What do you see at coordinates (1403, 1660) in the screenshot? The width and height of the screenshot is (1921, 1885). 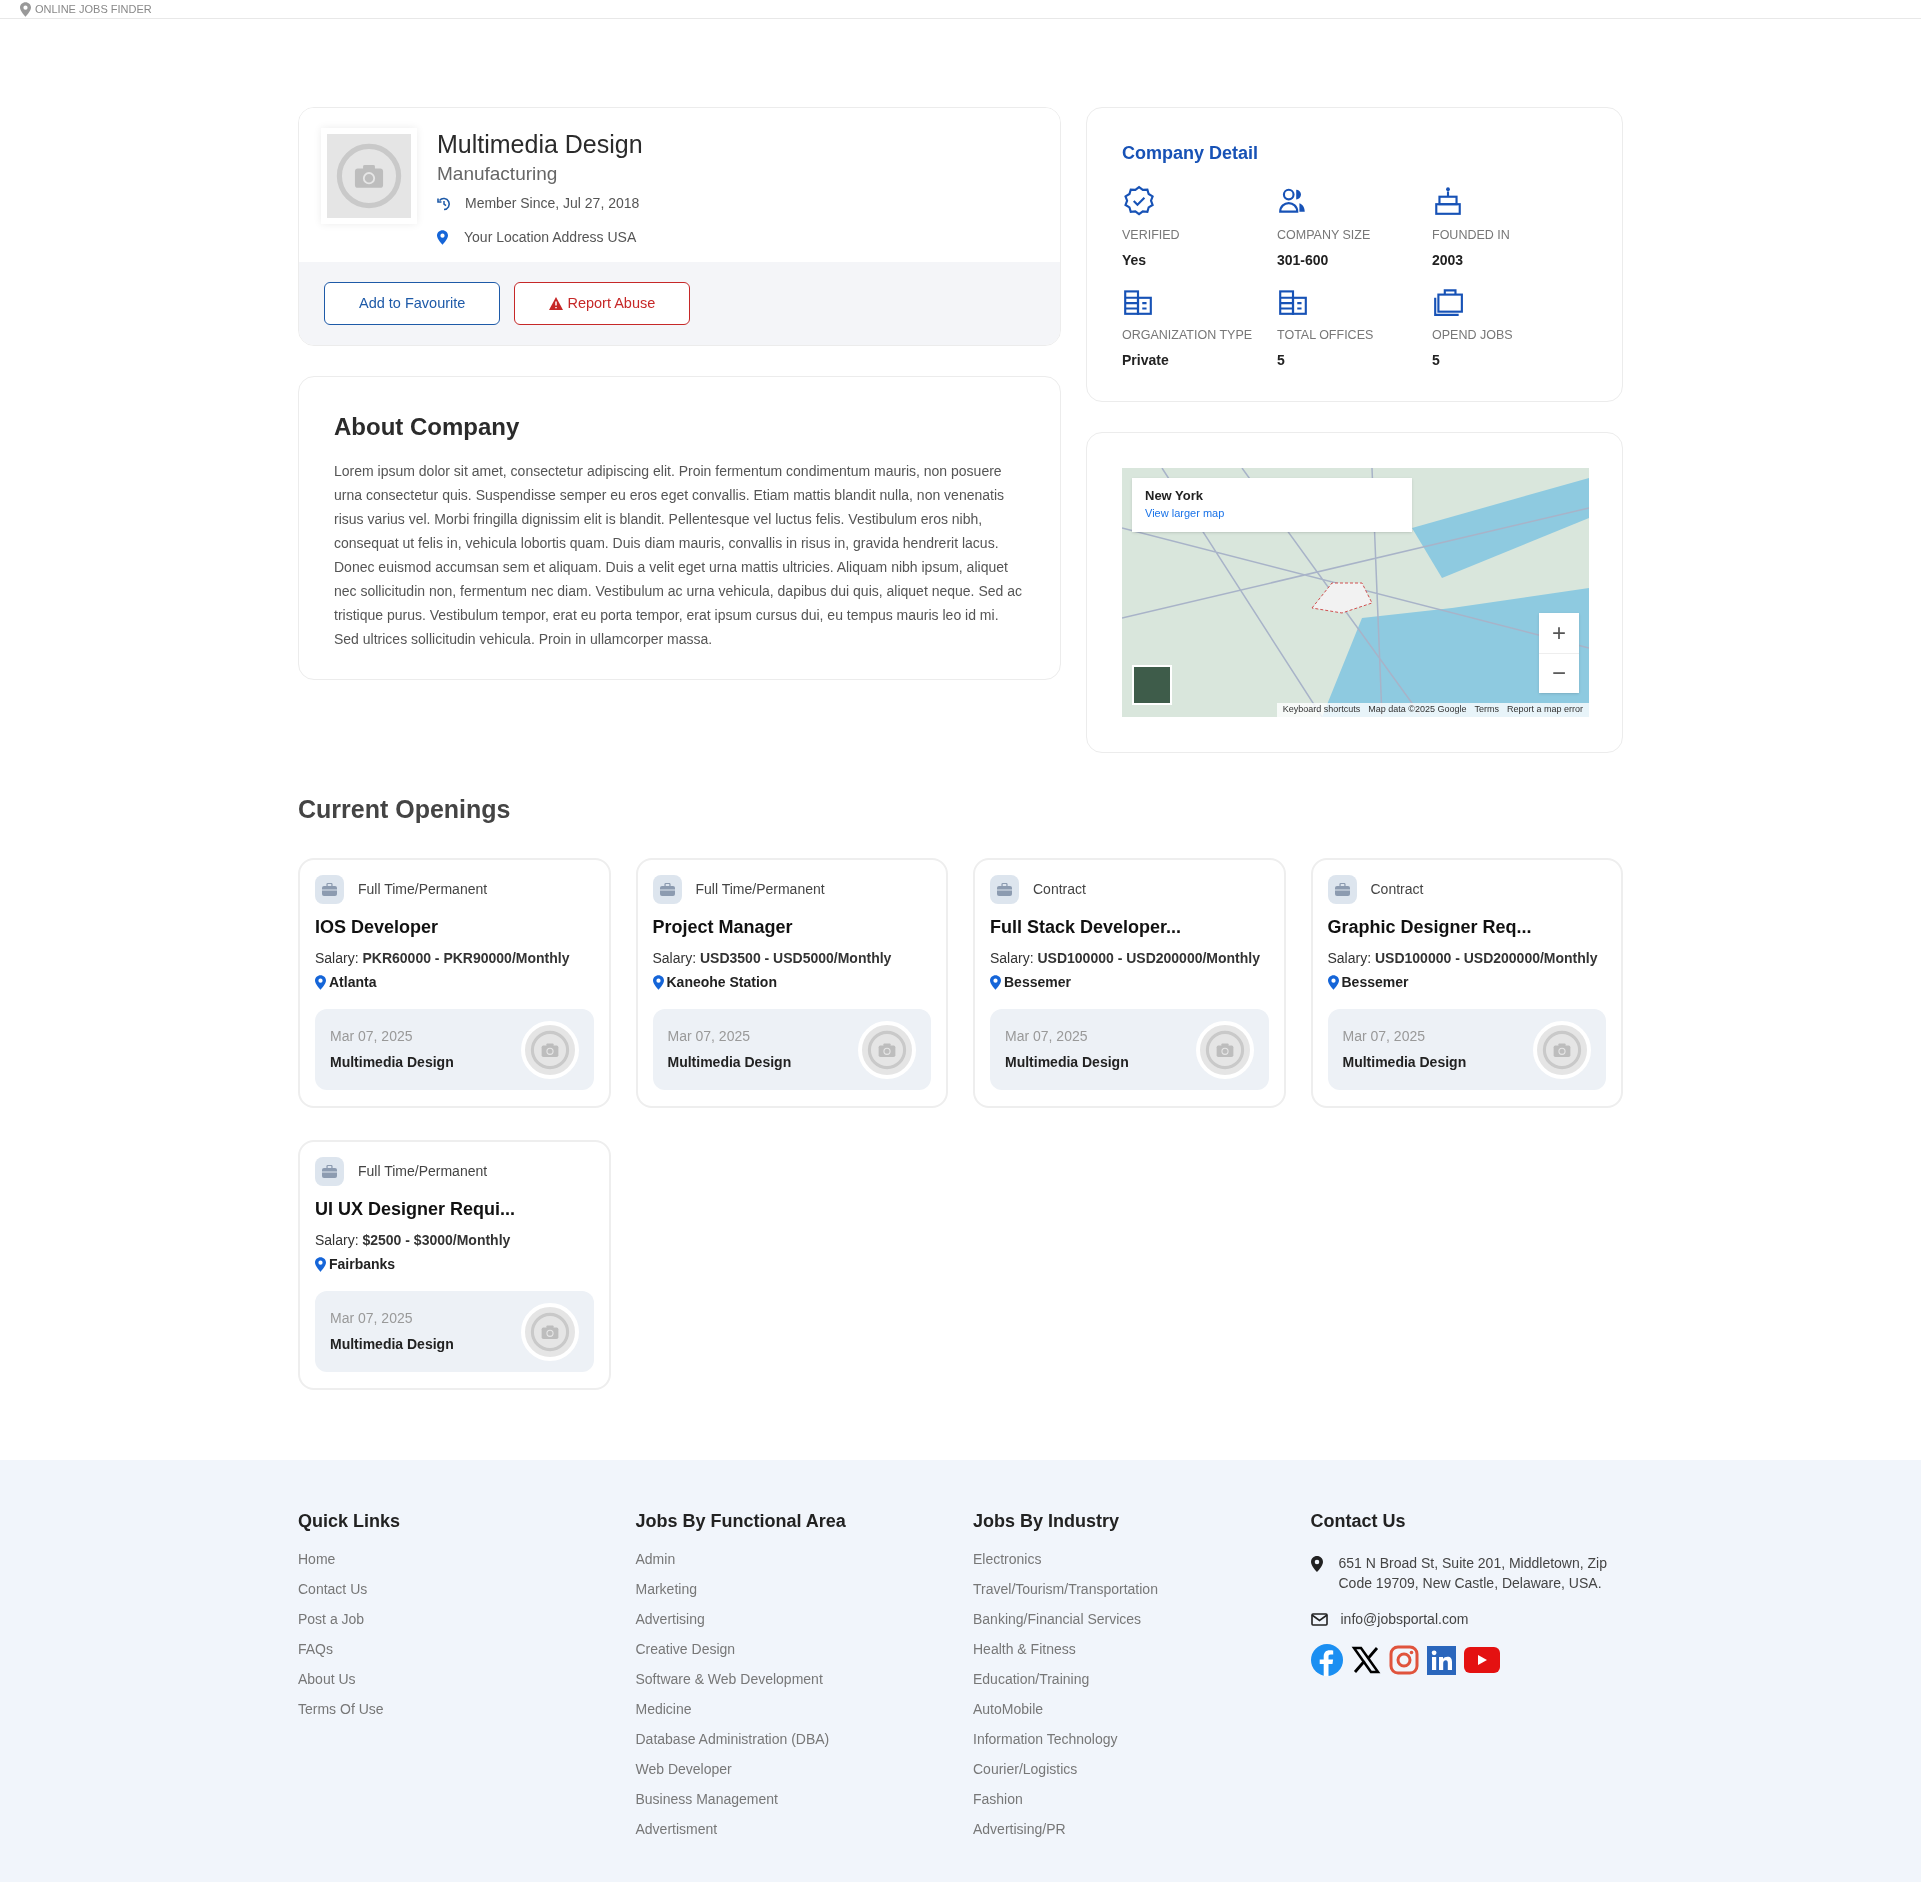 I see `camera-outline-icon` at bounding box center [1403, 1660].